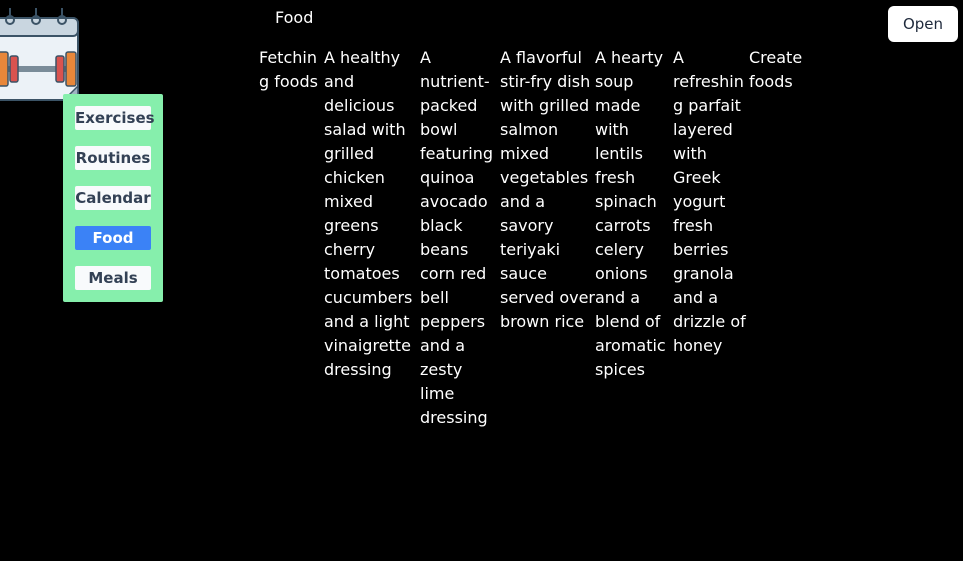 This screenshot has width=963, height=561. I want to click on fitness-calendar-logo-icon, so click(39, 54).